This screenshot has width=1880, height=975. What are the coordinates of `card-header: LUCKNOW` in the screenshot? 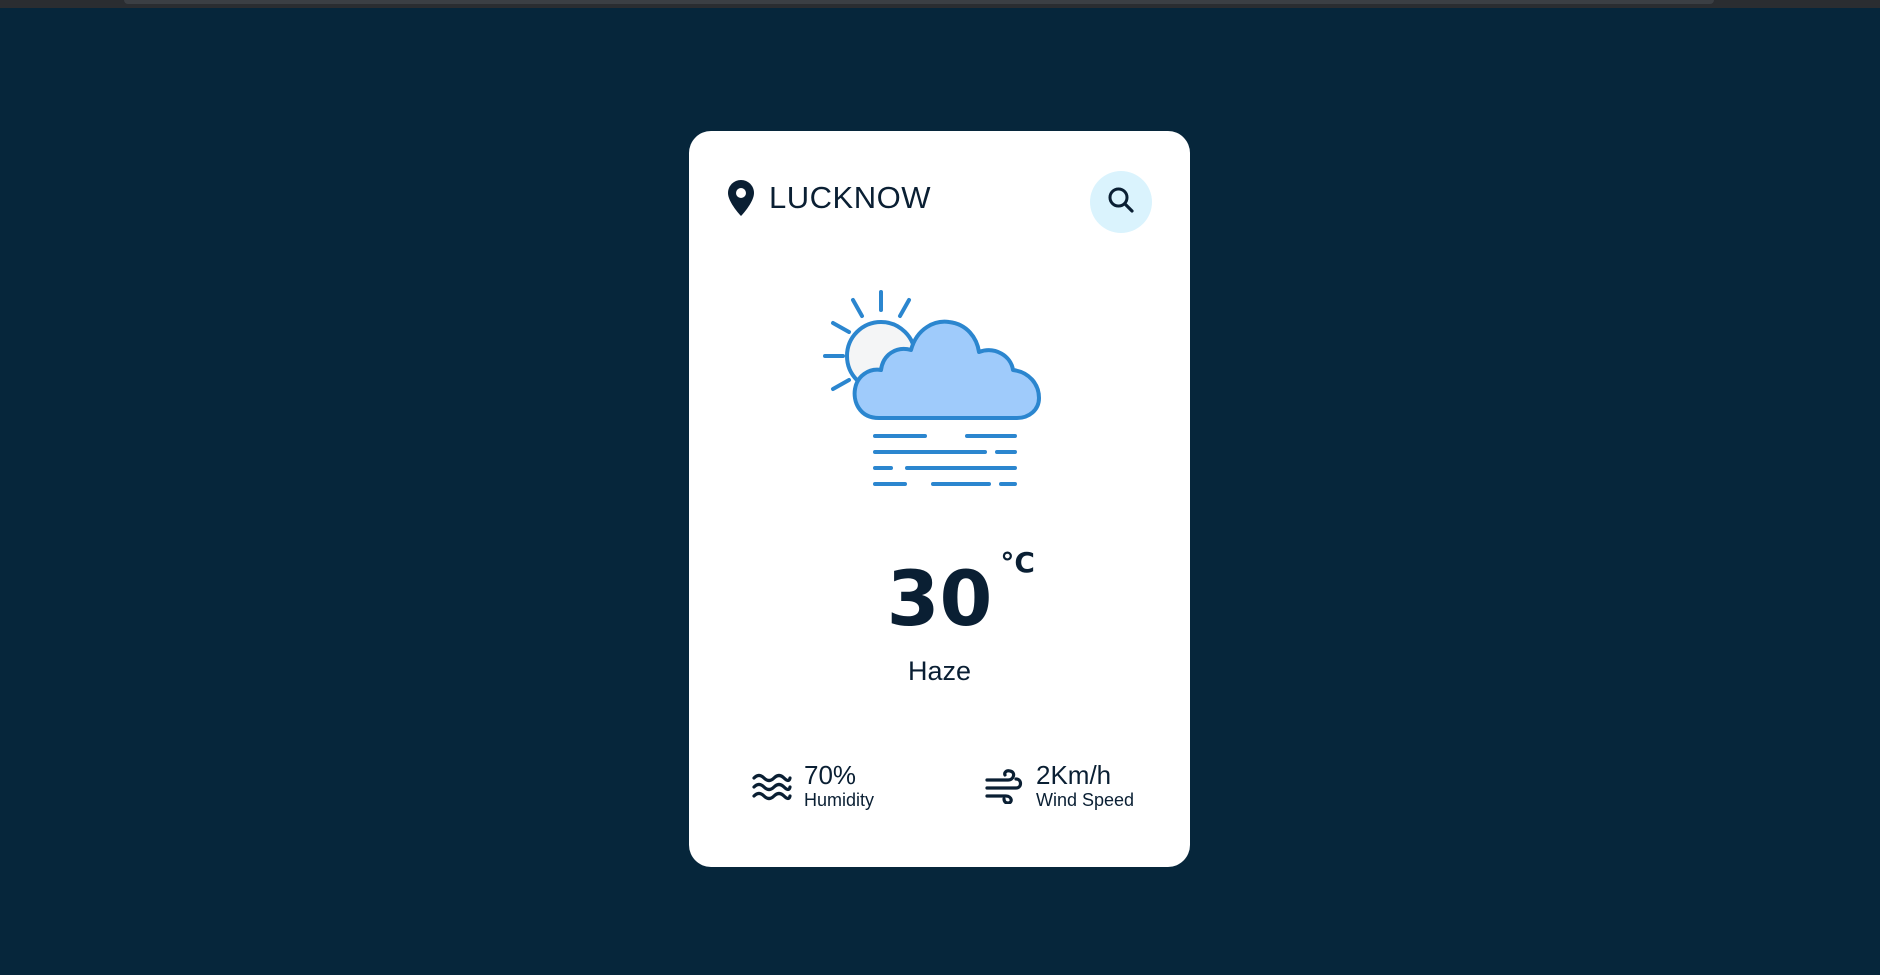 It's located at (939, 202).